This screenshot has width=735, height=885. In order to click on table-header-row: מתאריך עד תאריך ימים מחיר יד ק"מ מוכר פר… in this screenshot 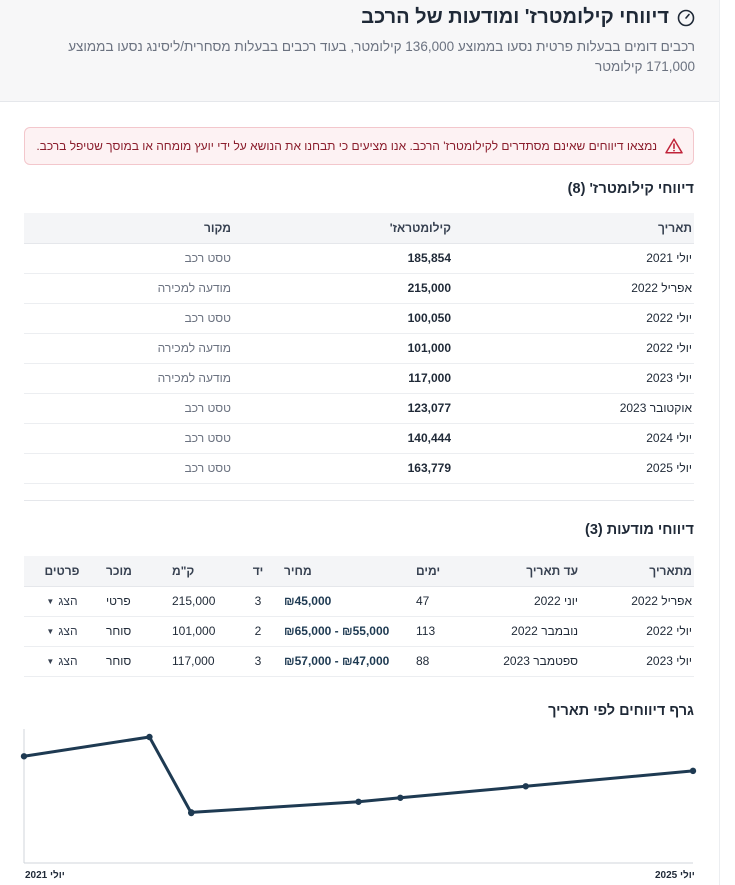, I will do `click(359, 571)`.